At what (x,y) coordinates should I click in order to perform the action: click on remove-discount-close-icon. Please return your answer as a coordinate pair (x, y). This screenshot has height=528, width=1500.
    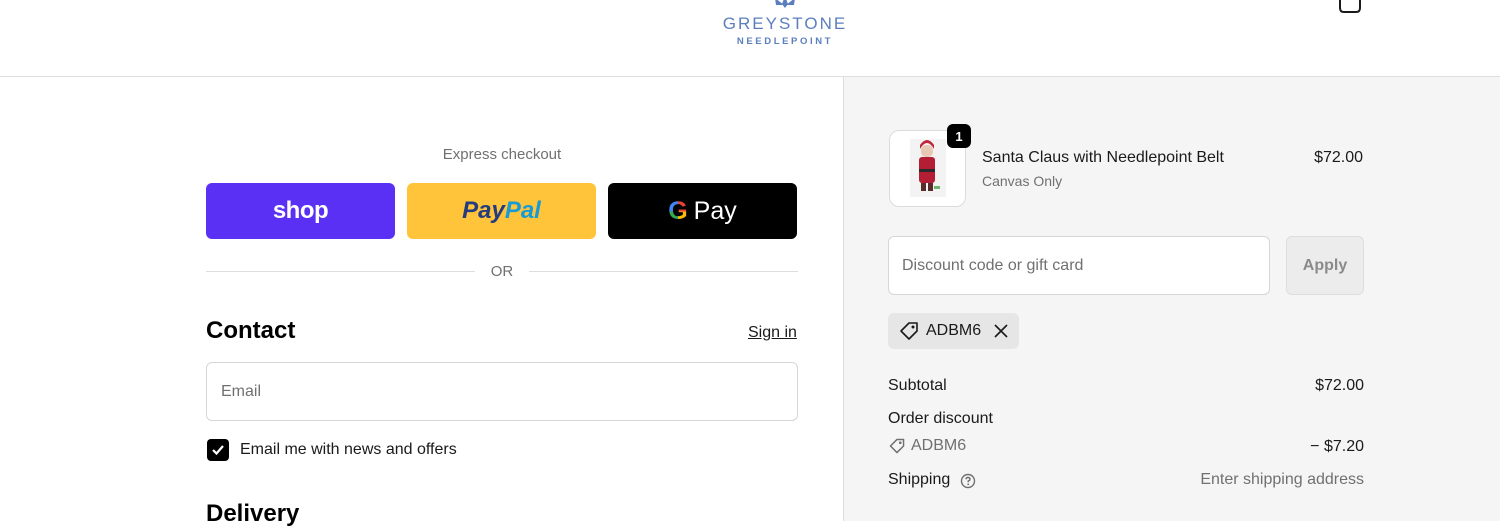
    Looking at the image, I should click on (1001, 331).